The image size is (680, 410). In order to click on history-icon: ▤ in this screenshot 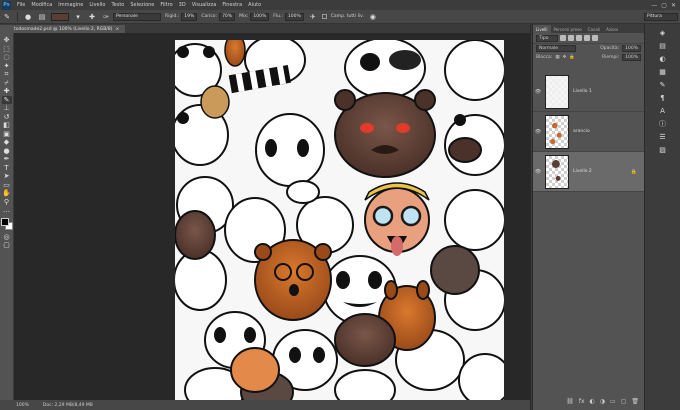, I will do `click(662, 45)`.